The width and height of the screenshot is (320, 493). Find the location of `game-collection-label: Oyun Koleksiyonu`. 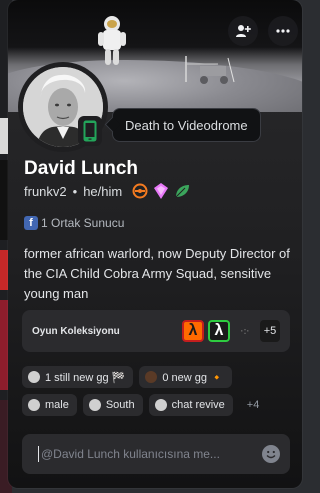

game-collection-label: Oyun Koleksiyonu is located at coordinates (76, 331).